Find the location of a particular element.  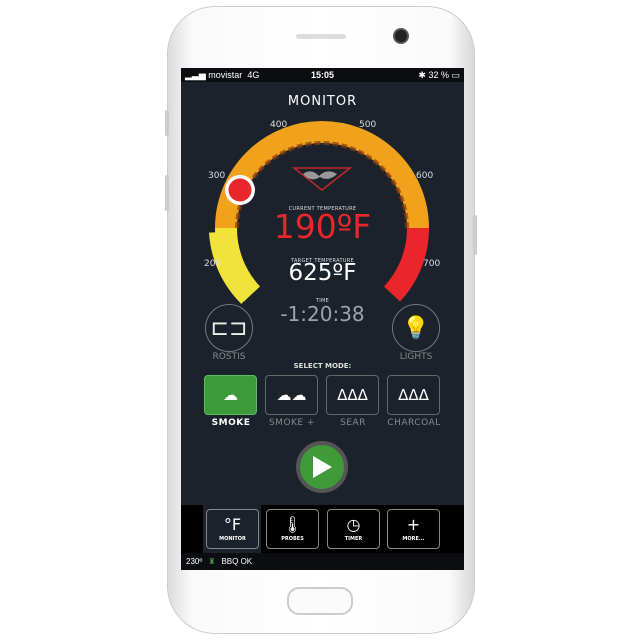

rostis-label: ROSTIS is located at coordinates (229, 357).